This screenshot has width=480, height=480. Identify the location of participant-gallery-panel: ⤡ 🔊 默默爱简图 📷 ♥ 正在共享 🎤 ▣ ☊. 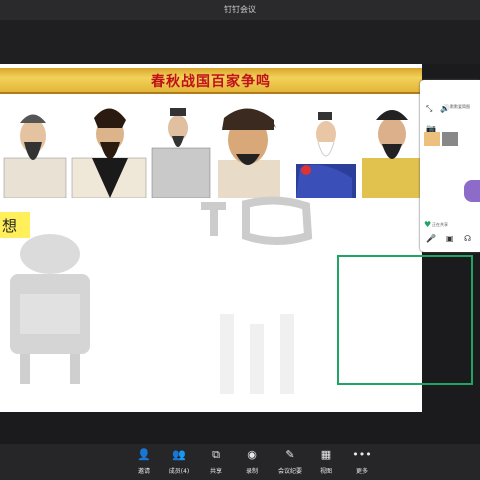
(450, 166).